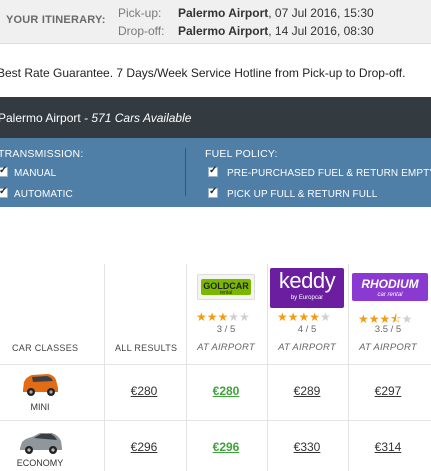 The image size is (431, 471). What do you see at coordinates (185, 172) in the screenshot?
I see `filter-divider` at bounding box center [185, 172].